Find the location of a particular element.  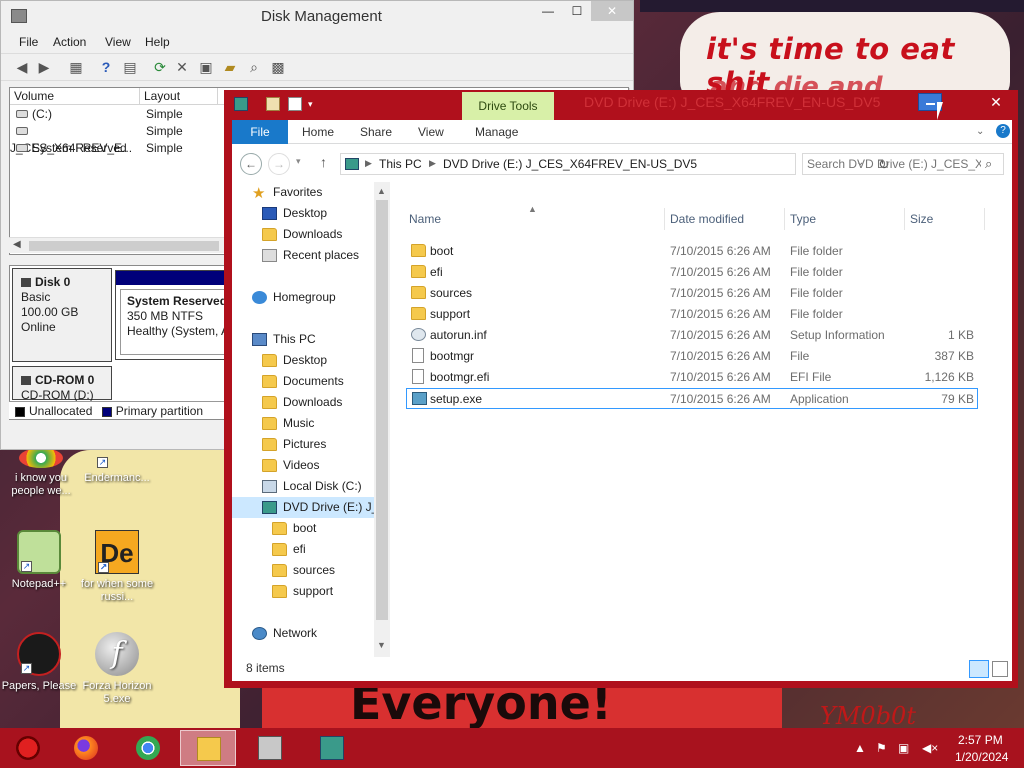

forward-arrow-icon: ▶ is located at coordinates (44, 67).